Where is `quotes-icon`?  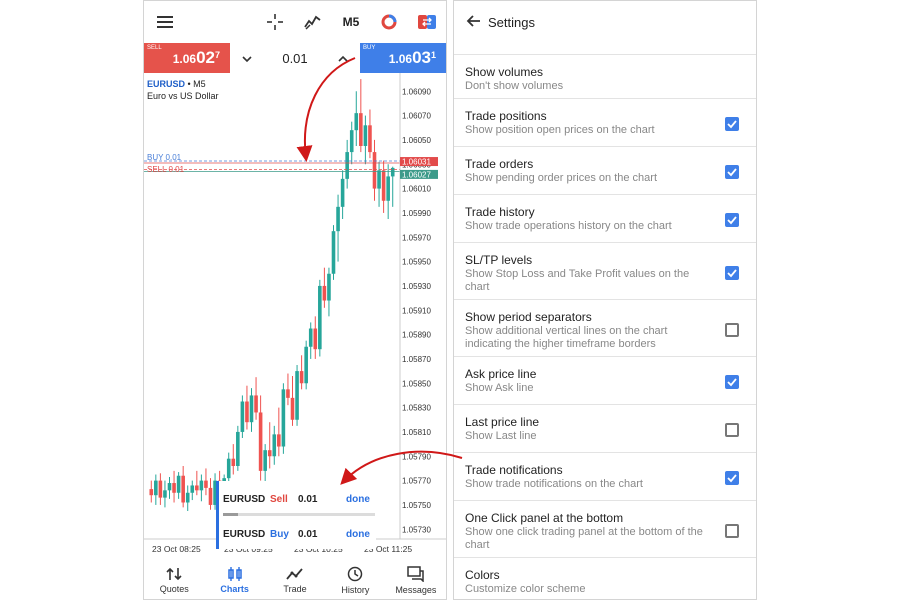
quotes-icon is located at coordinates (174, 573).